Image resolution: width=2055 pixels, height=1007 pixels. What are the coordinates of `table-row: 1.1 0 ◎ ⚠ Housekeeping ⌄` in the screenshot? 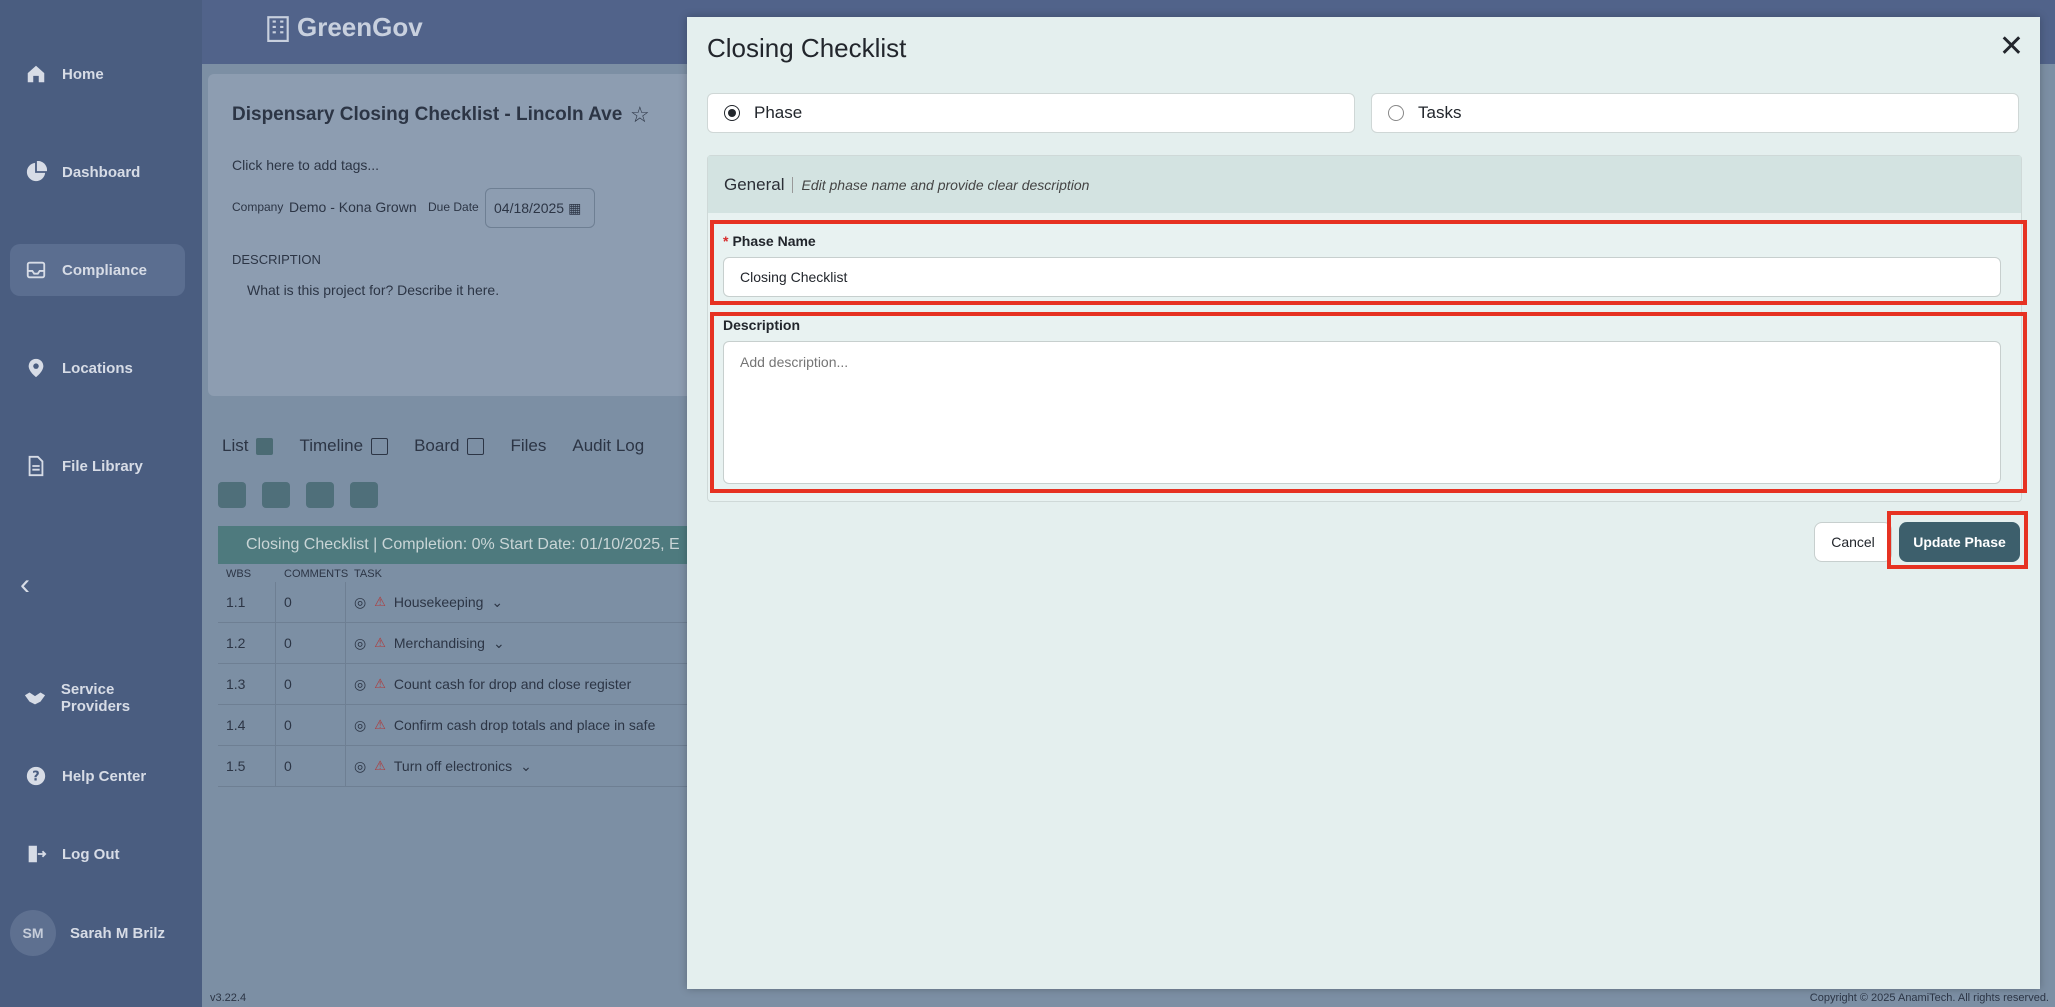 It's located at (453, 602).